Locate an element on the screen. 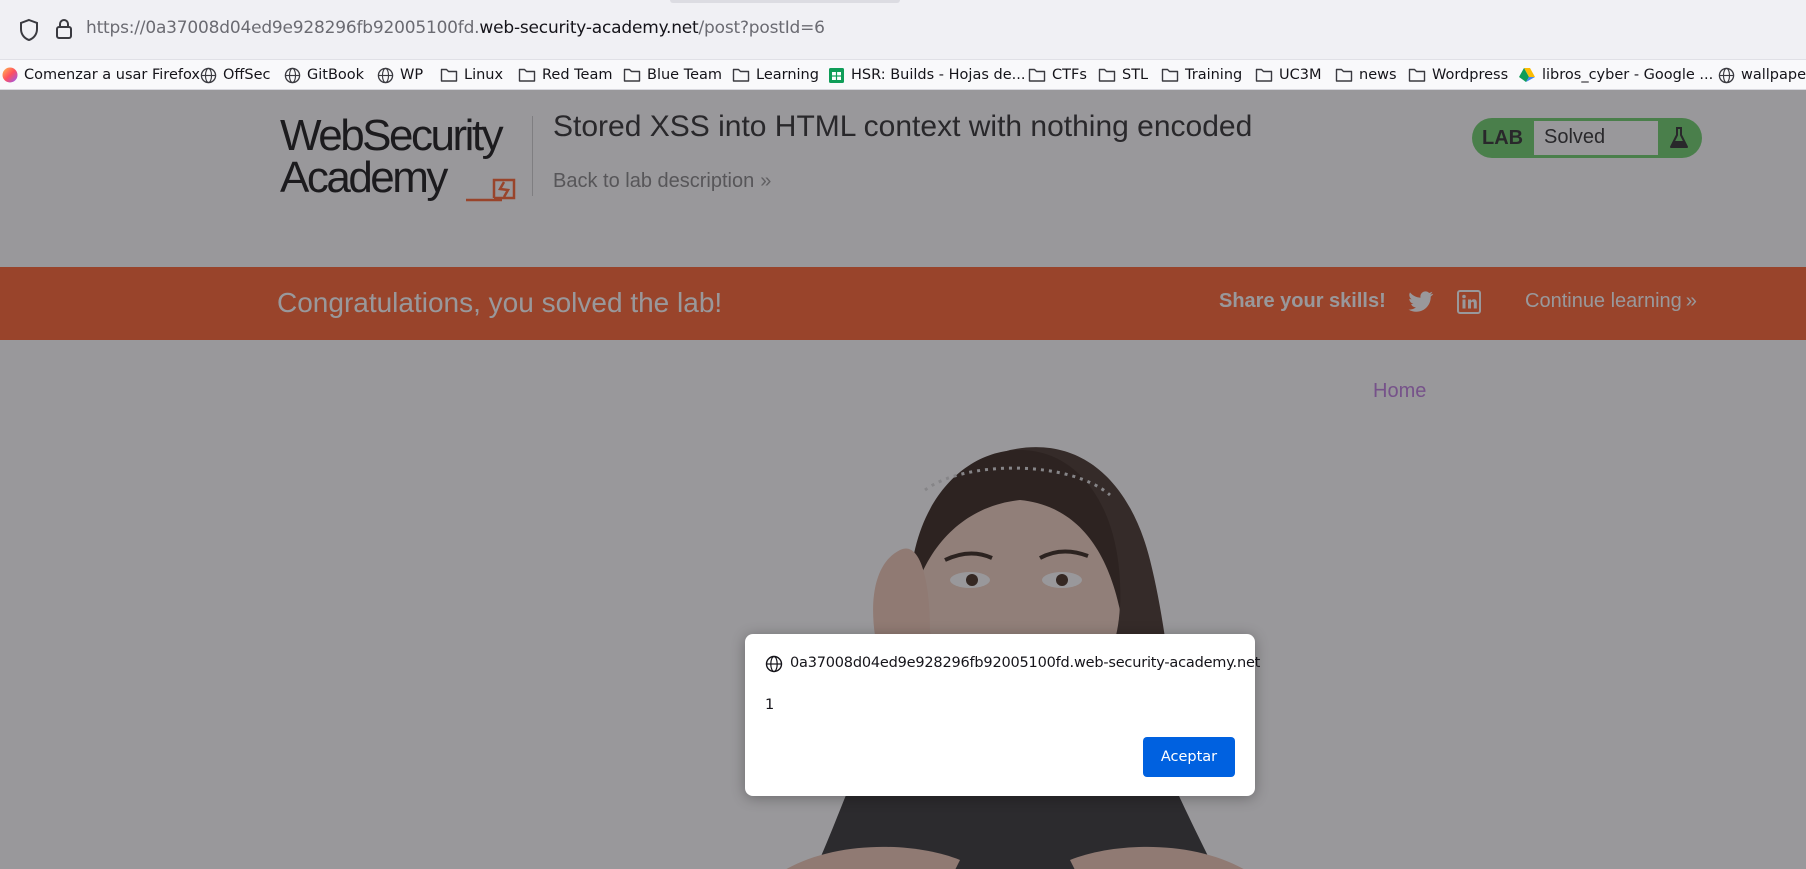 The height and width of the screenshot is (869, 1806). firefox-icon is located at coordinates (10, 75).